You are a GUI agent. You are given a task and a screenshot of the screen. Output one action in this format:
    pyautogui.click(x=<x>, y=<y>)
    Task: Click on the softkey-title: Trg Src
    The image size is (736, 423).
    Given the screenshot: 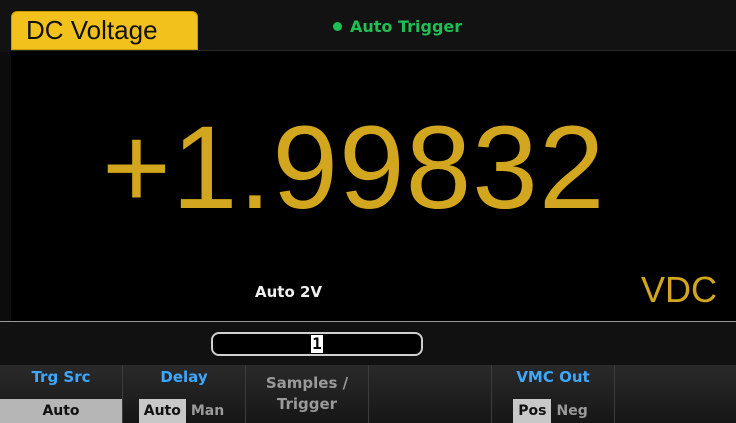 What is the action you would take?
    pyautogui.click(x=61, y=377)
    